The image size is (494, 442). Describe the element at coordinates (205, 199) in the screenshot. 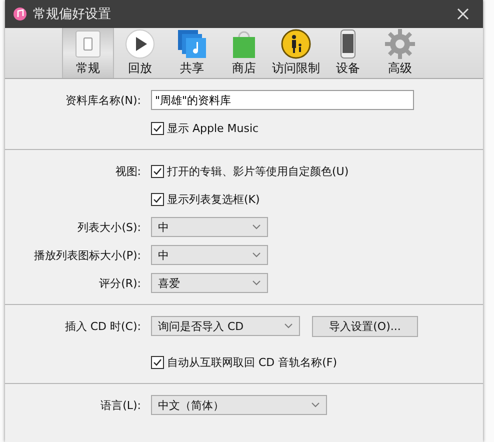

I see `checkbox: 显示列表复选框(K)` at that location.